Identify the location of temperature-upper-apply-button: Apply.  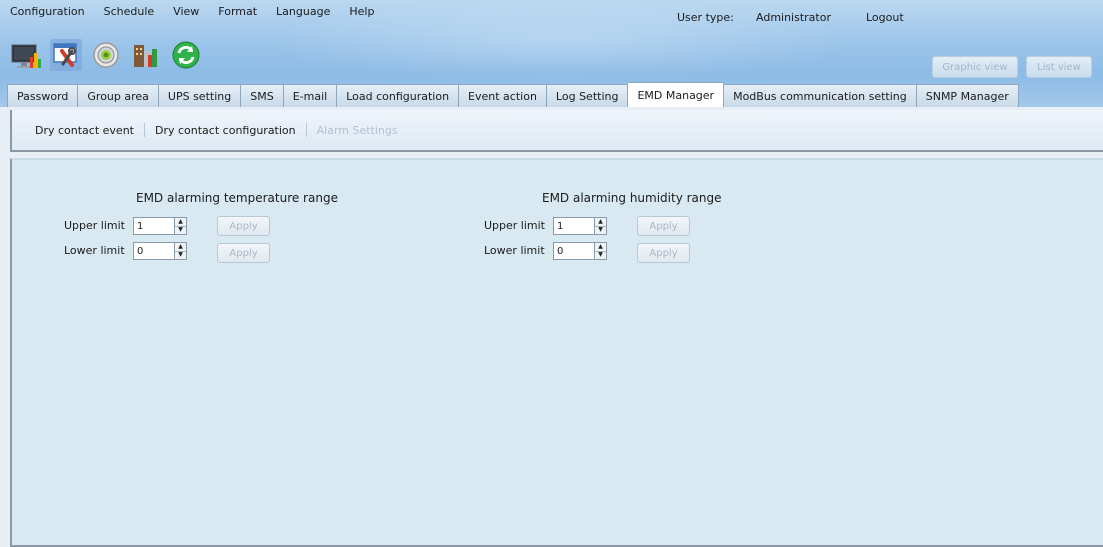
(243, 226).